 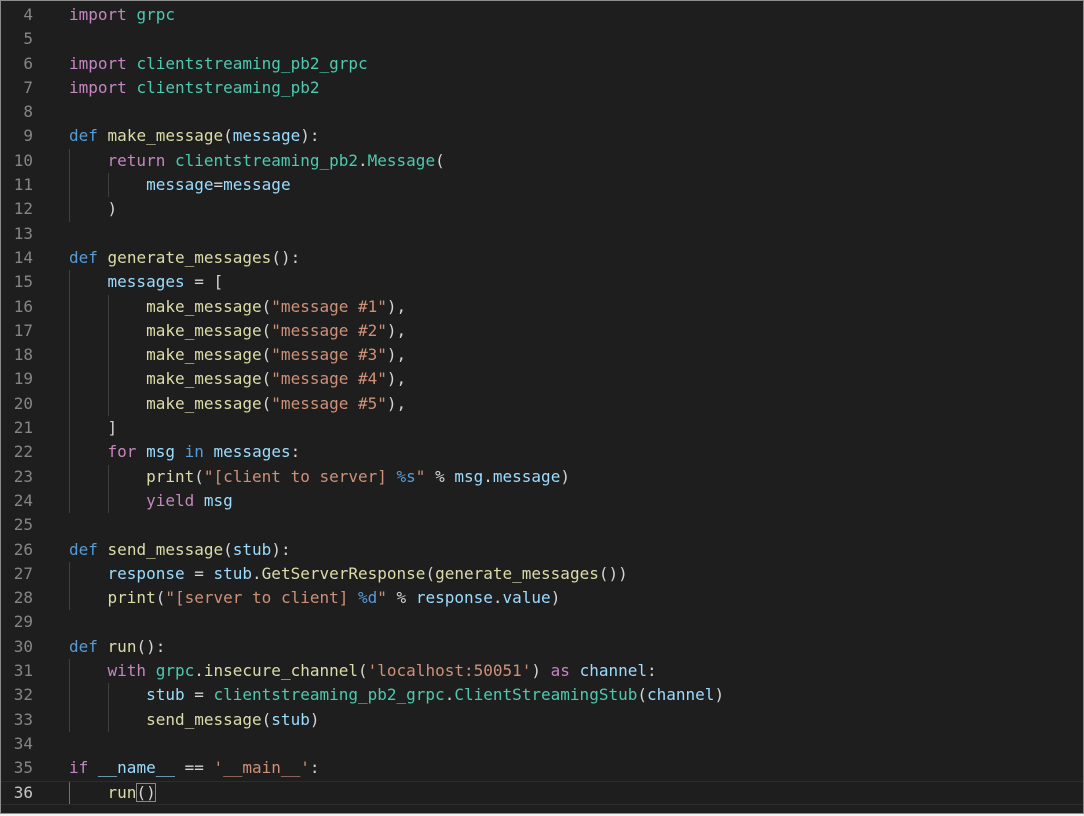 What do you see at coordinates (131, 598) in the screenshot?
I see `code-token: print` at bounding box center [131, 598].